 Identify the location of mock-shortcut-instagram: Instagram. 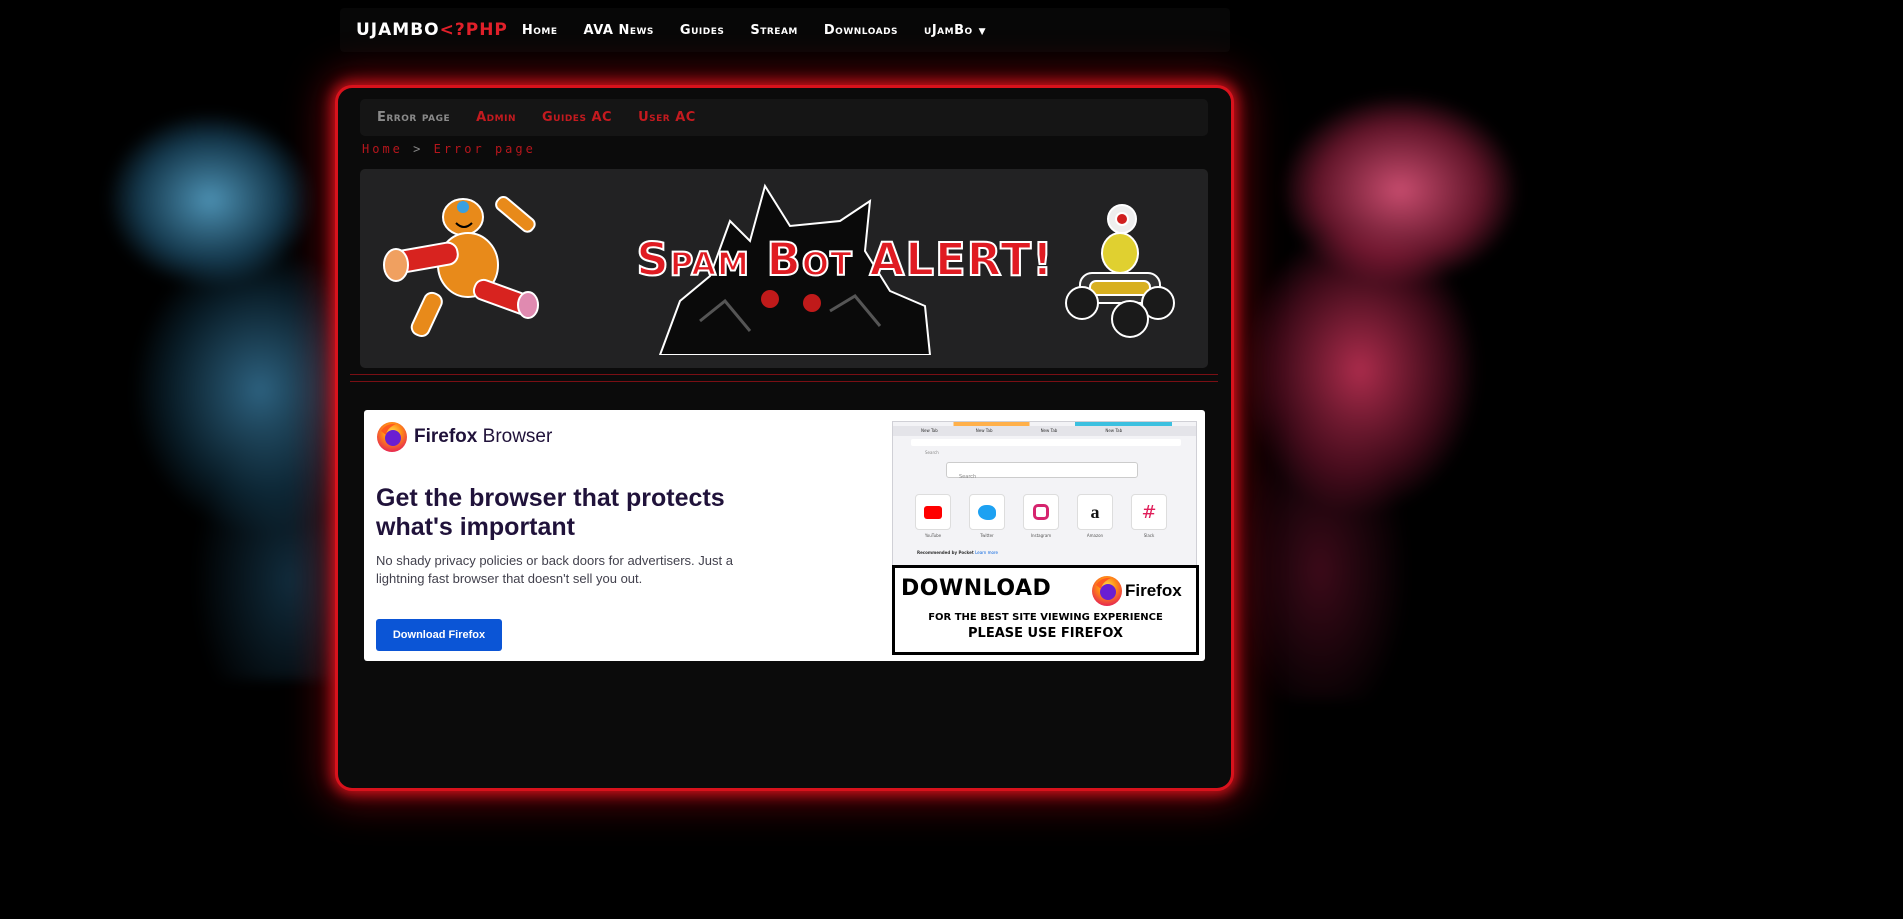
(1041, 516).